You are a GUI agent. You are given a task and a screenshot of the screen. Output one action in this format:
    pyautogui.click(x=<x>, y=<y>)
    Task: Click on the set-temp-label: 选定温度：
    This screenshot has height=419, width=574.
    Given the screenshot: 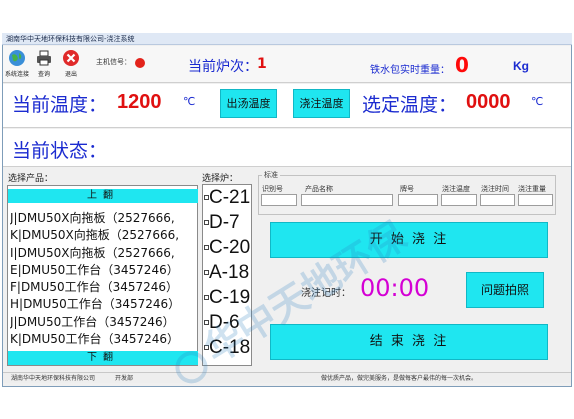 What is the action you would take?
    pyautogui.click(x=410, y=105)
    